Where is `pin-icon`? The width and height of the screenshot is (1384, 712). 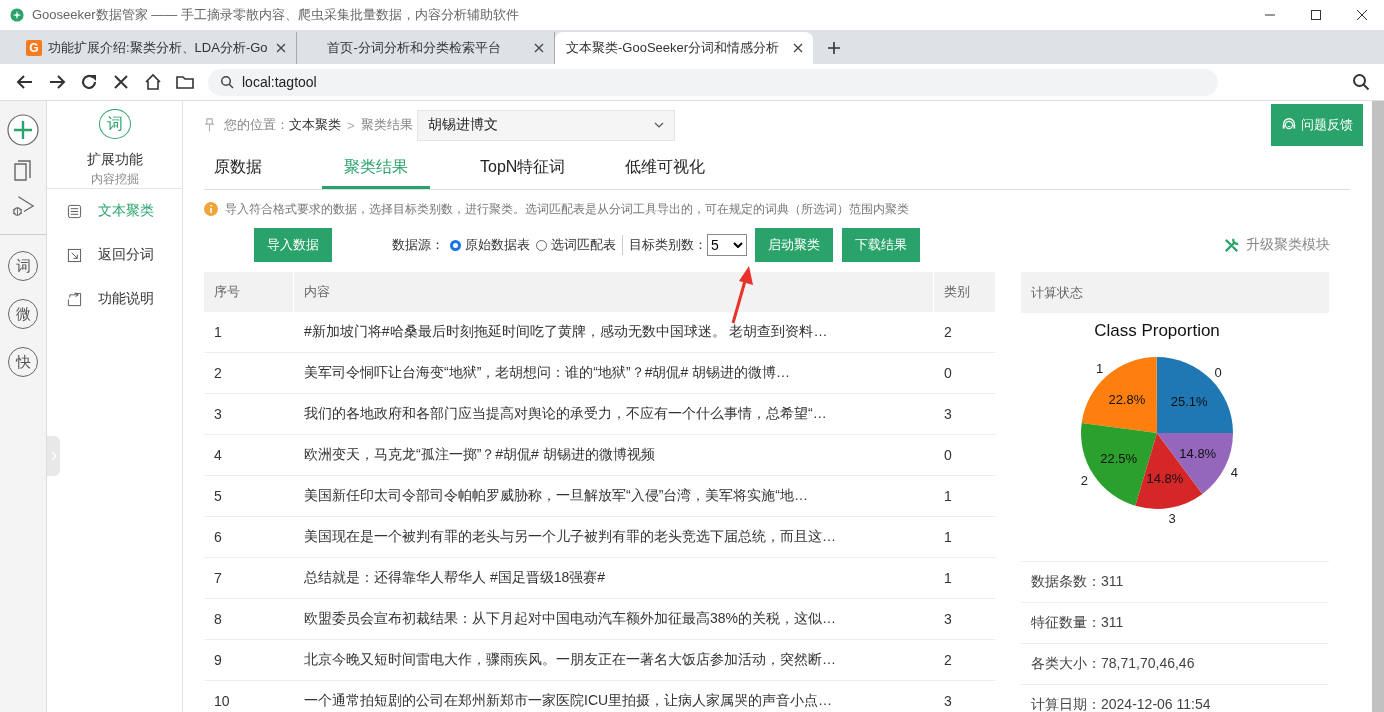 pin-icon is located at coordinates (209, 125).